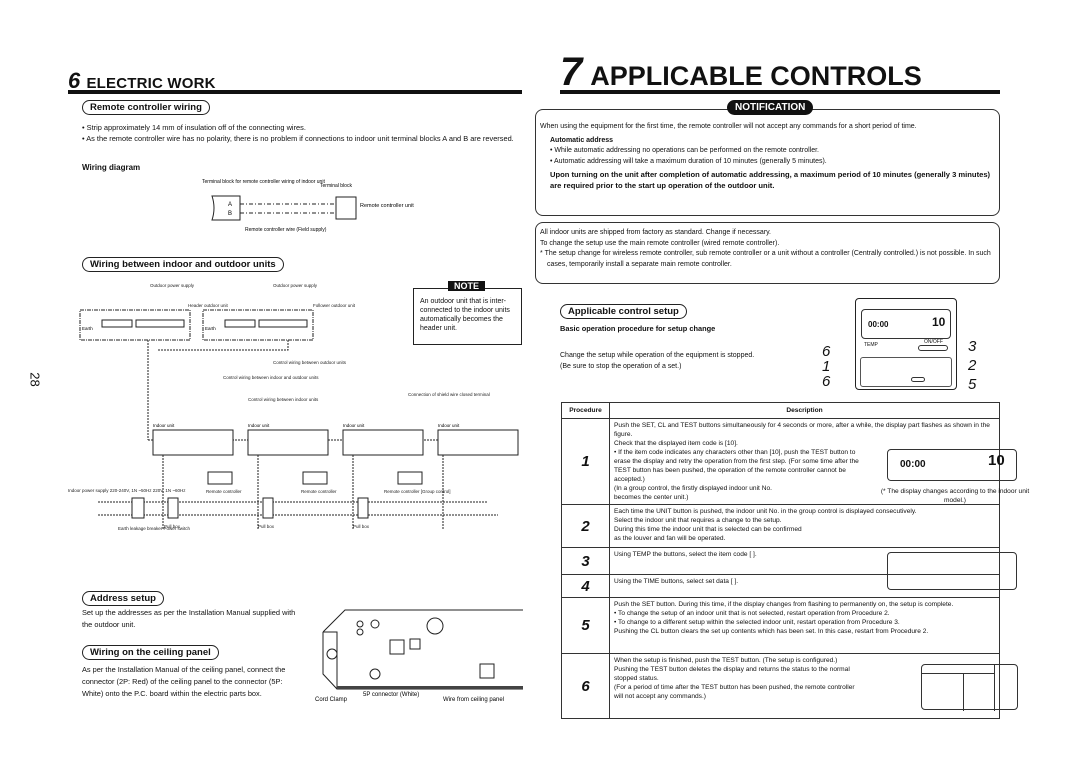  Describe the element at coordinates (417, 491) in the screenshot. I see `label-remote-group: Remote controller [Group control]` at that location.